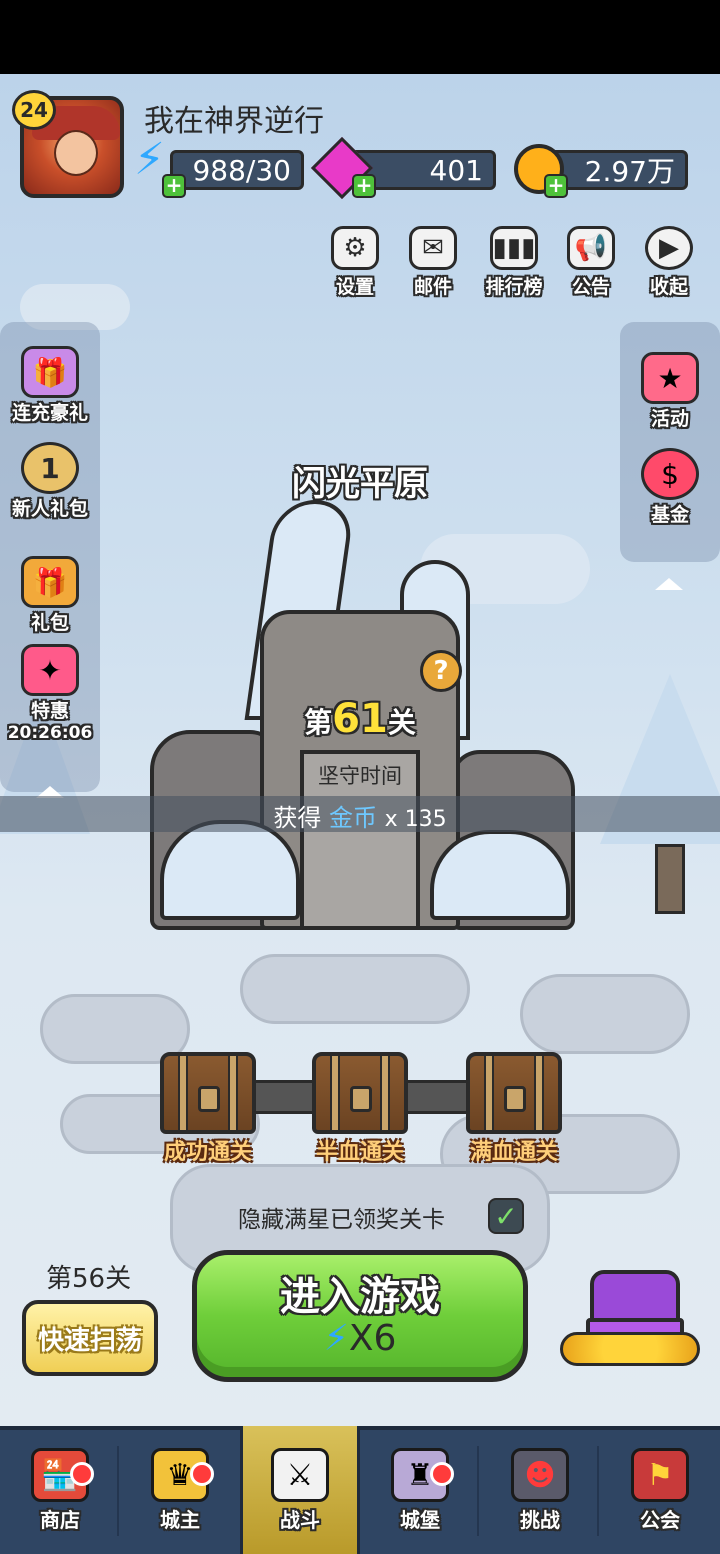  Describe the element at coordinates (669, 248) in the screenshot. I see `collapse-play-icon: ▶` at that location.